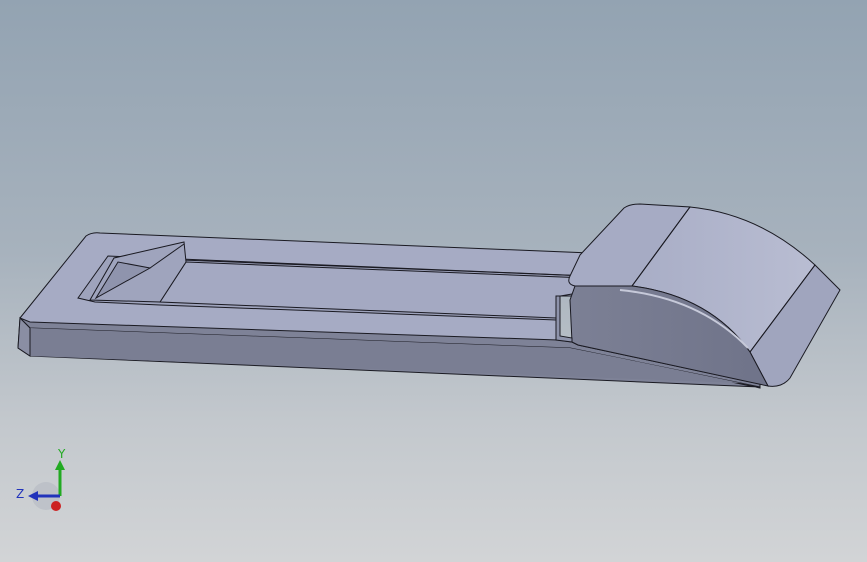 The image size is (867, 562). Describe the element at coordinates (44, 480) in the screenshot. I see `view-orientation-triad: Y Z` at that location.